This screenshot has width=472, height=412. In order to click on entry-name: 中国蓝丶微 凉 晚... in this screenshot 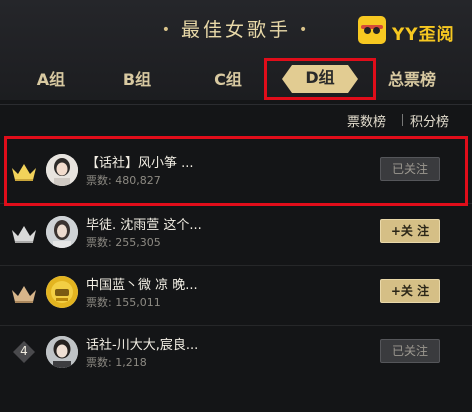, I will do `click(142, 283)`.